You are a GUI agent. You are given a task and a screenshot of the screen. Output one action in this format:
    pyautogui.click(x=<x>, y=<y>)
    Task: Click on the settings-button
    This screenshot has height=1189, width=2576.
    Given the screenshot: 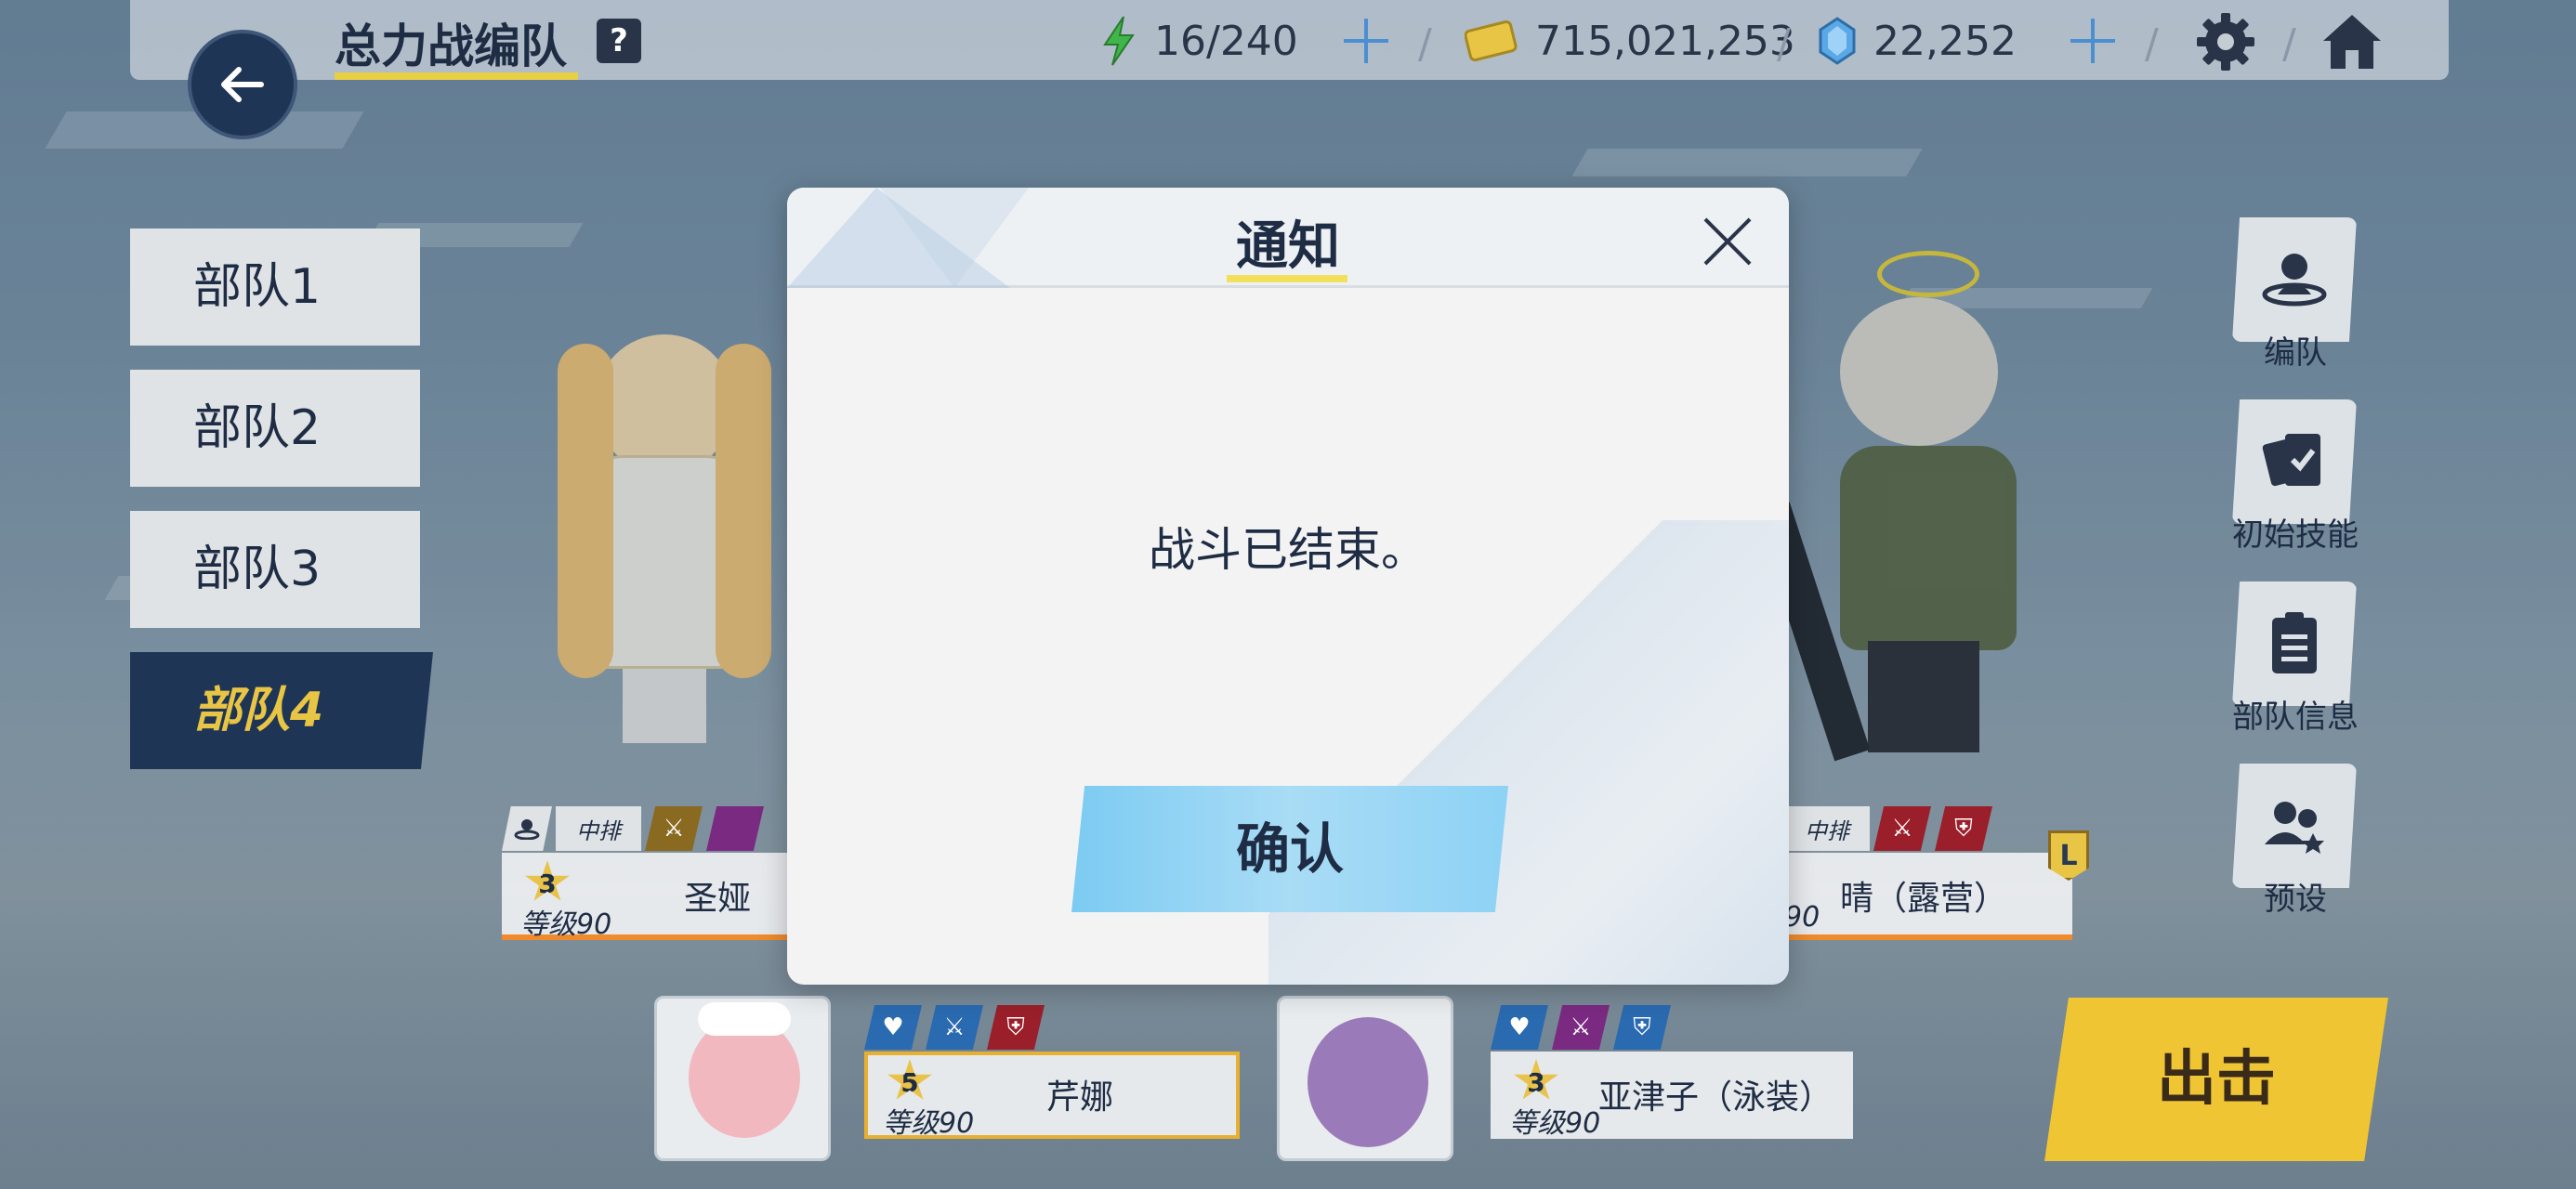 What is the action you would take?
    pyautogui.click(x=2225, y=41)
    